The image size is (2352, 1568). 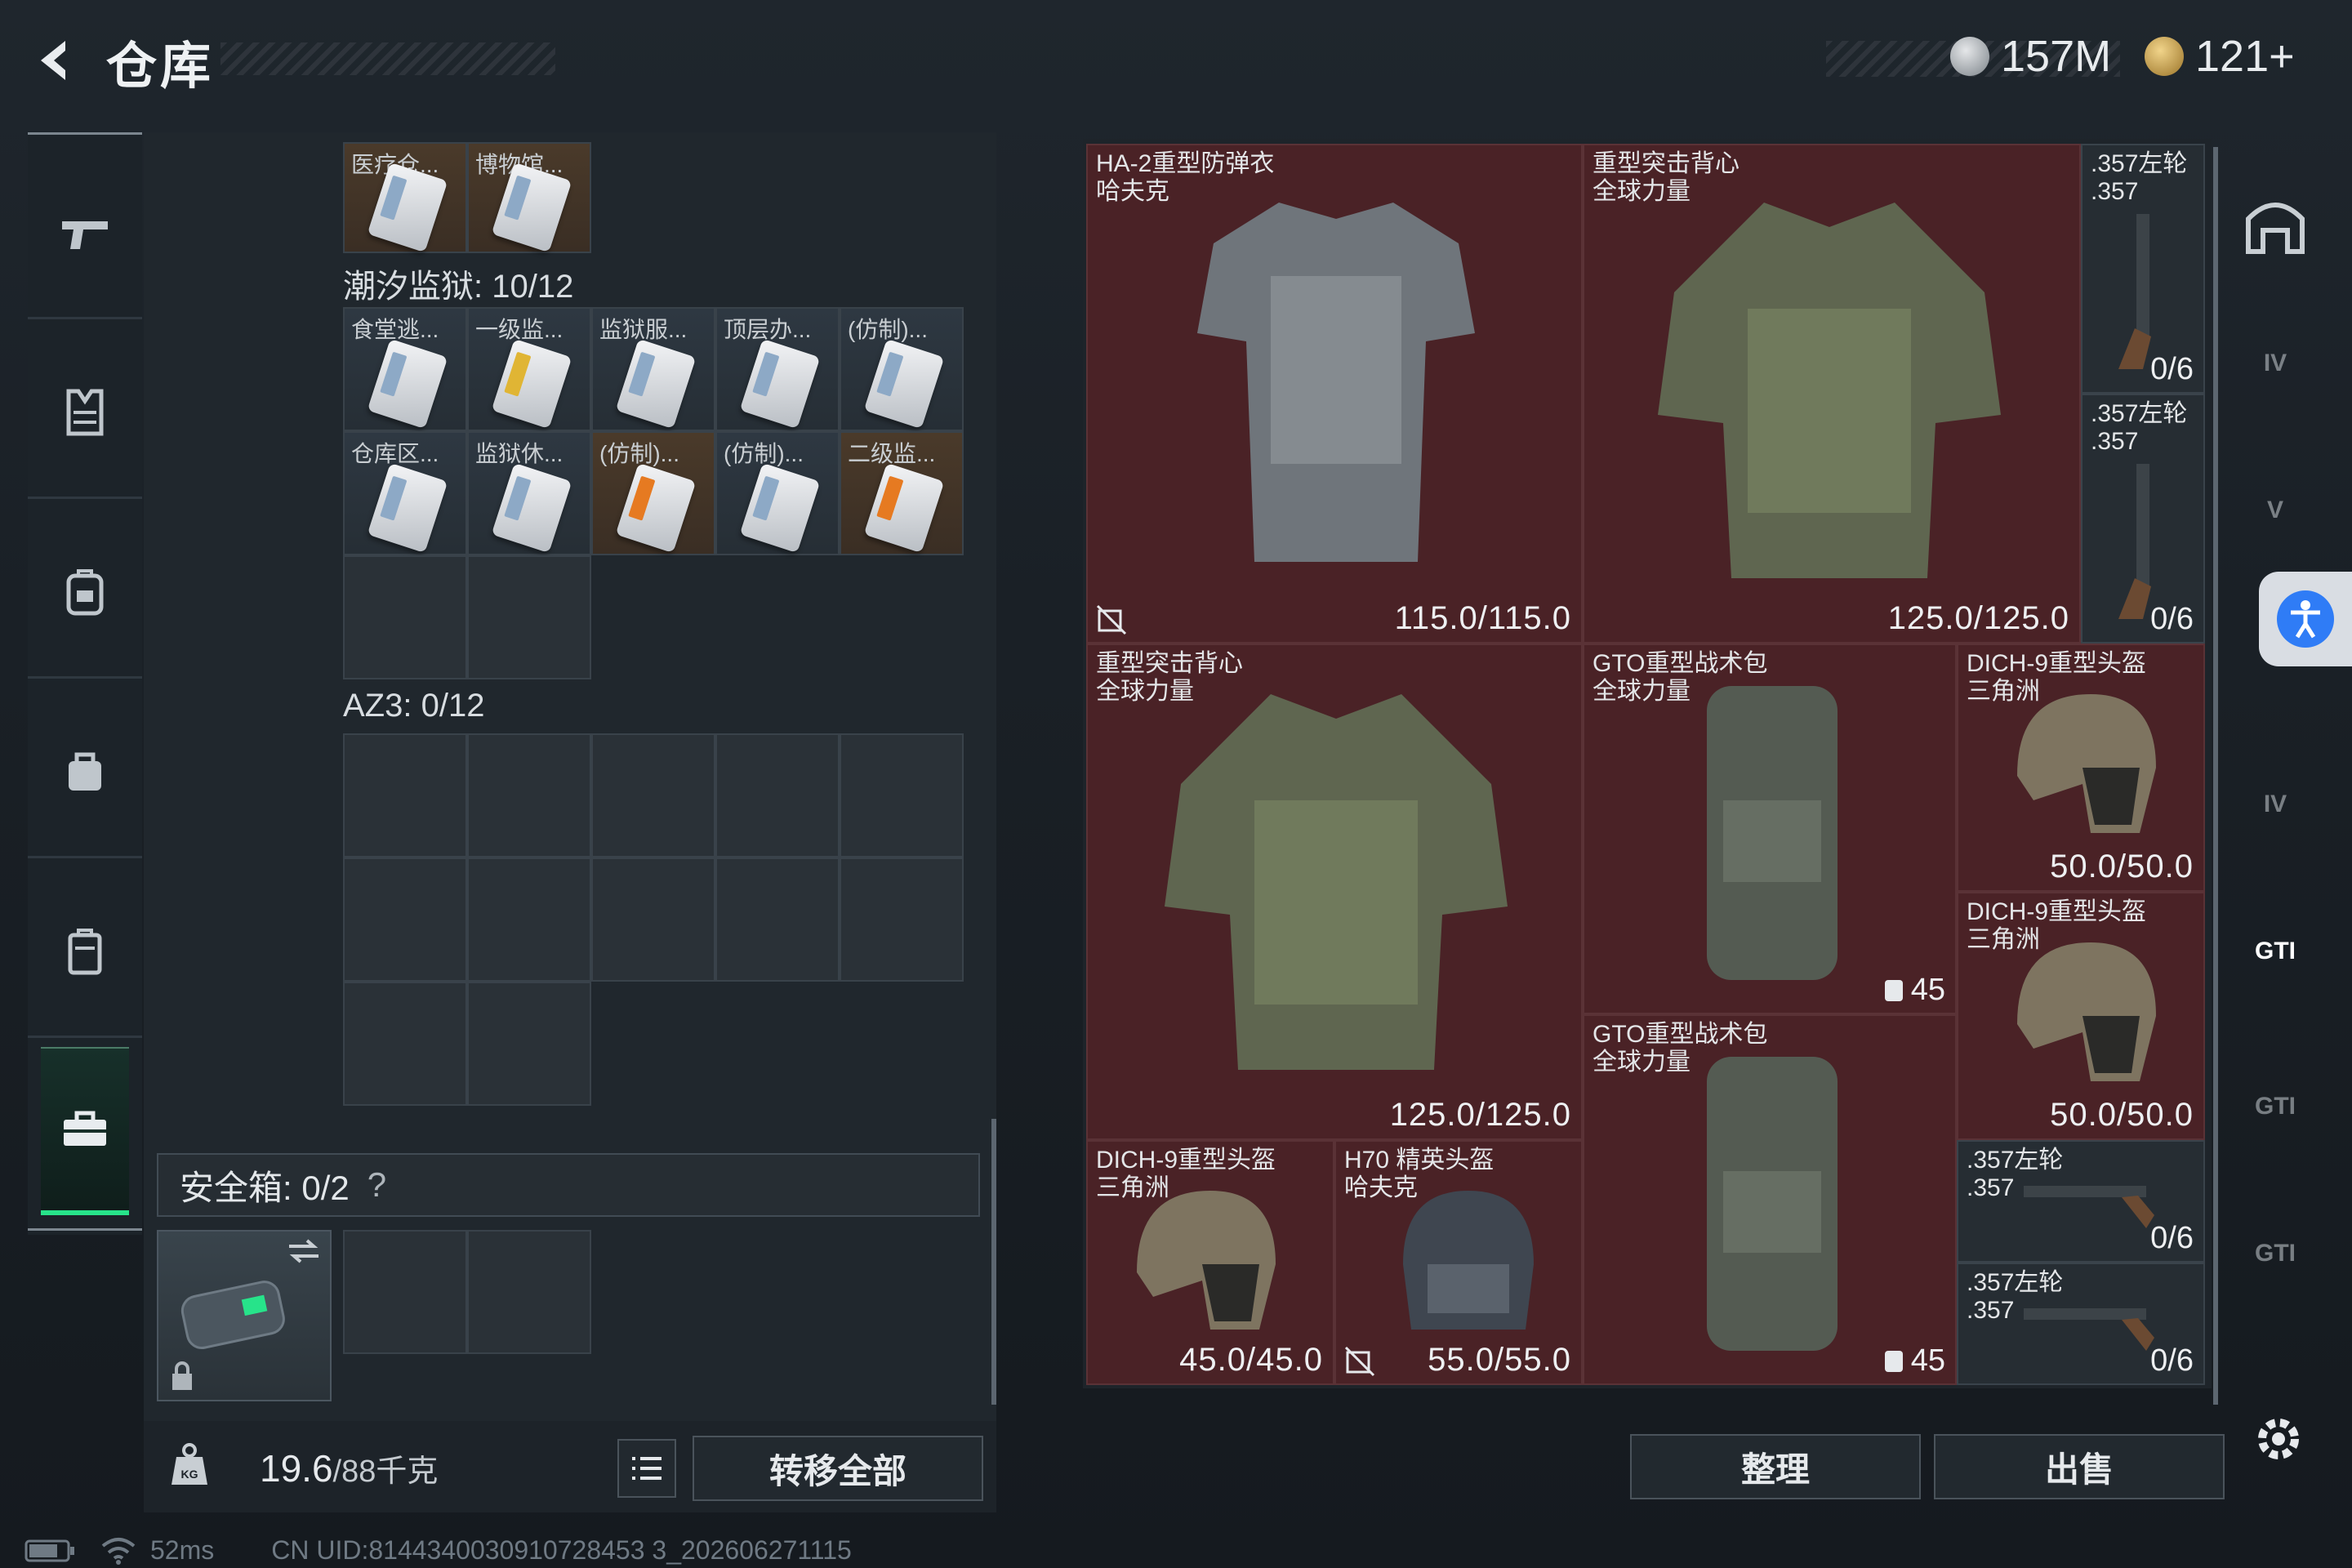 What do you see at coordinates (85, 951) in the screenshot?
I see `nav-case` at bounding box center [85, 951].